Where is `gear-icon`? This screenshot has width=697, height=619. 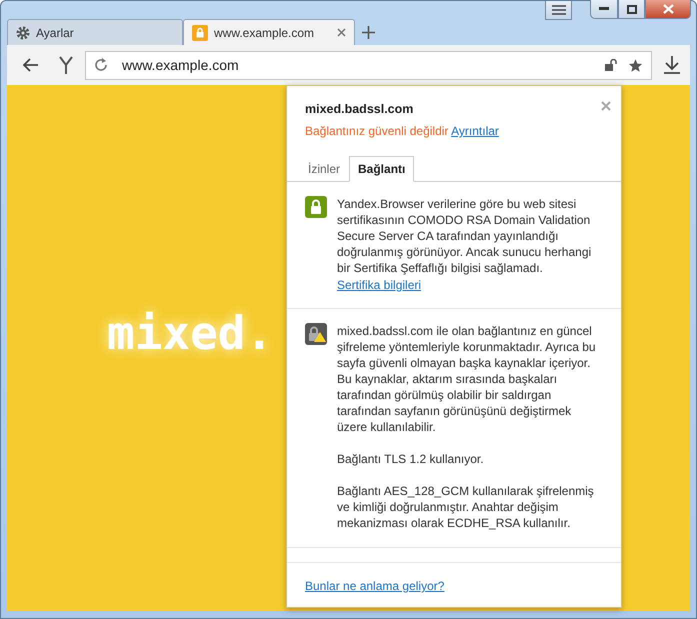
gear-icon is located at coordinates (23, 33).